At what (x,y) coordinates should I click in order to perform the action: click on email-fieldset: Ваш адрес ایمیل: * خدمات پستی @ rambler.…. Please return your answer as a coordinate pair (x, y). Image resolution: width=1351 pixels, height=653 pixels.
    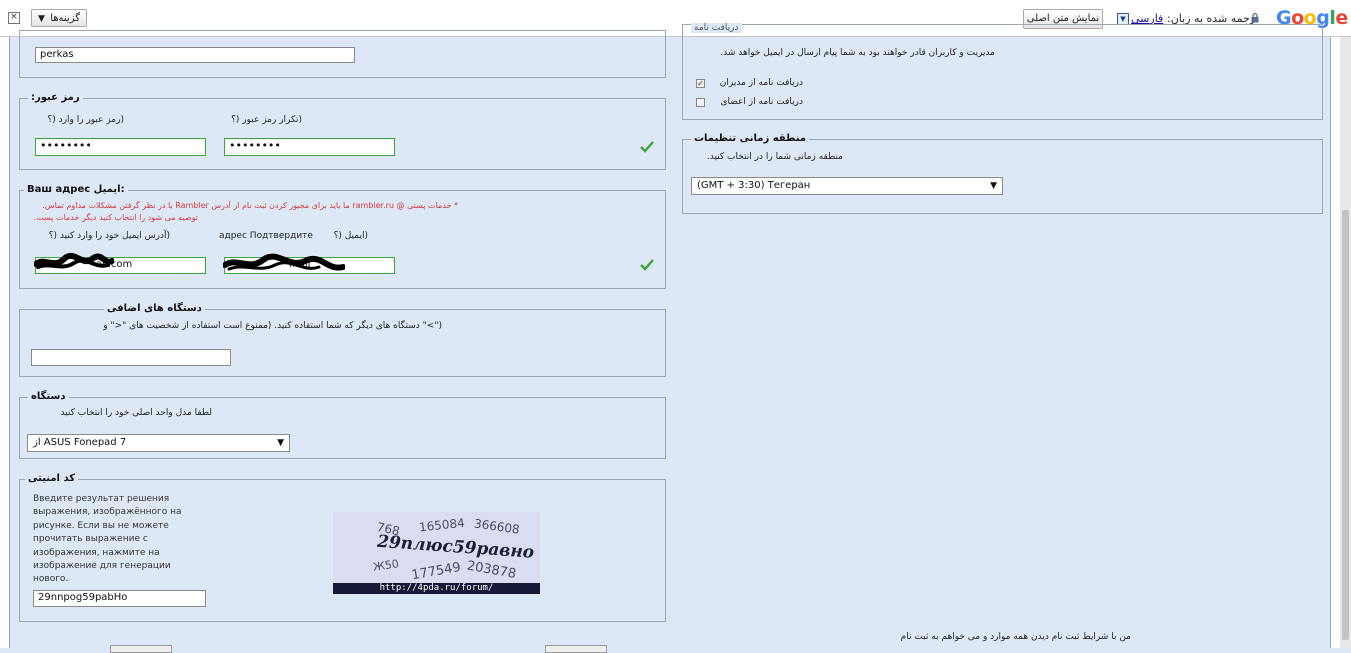
    Looking at the image, I should click on (342, 236).